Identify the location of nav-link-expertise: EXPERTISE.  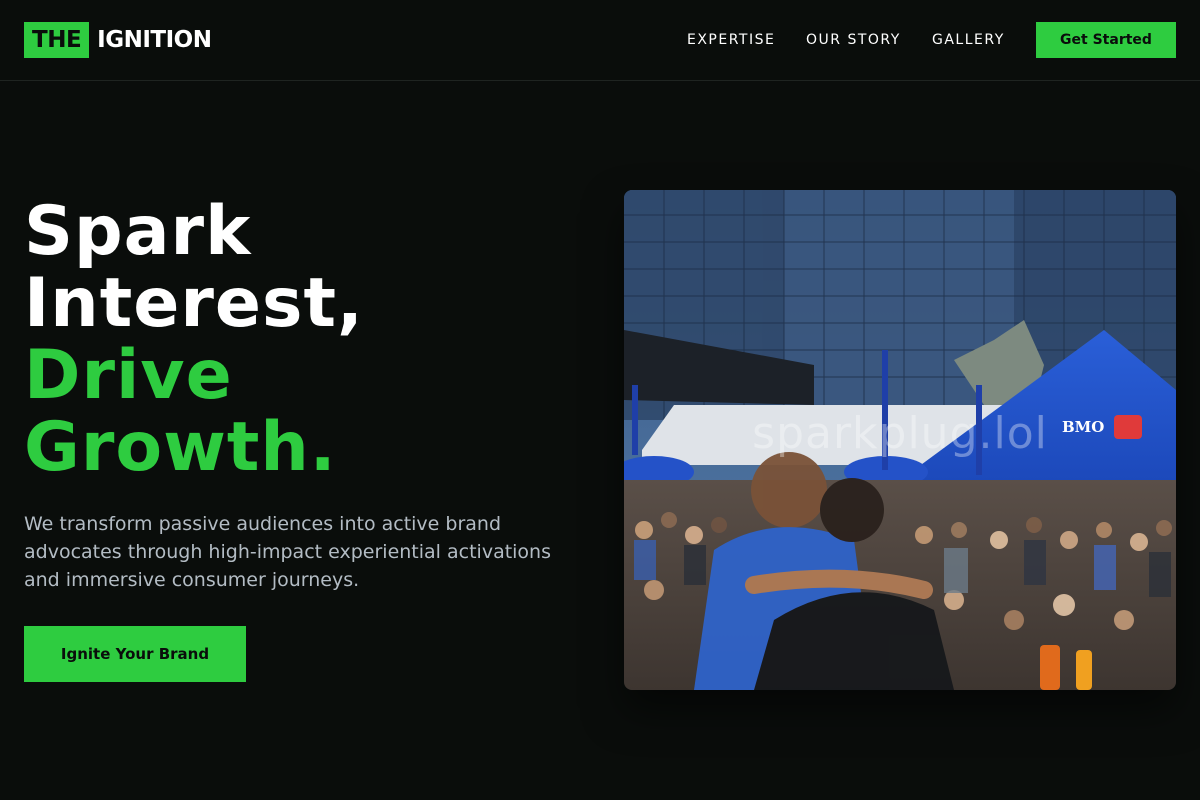
(731, 40).